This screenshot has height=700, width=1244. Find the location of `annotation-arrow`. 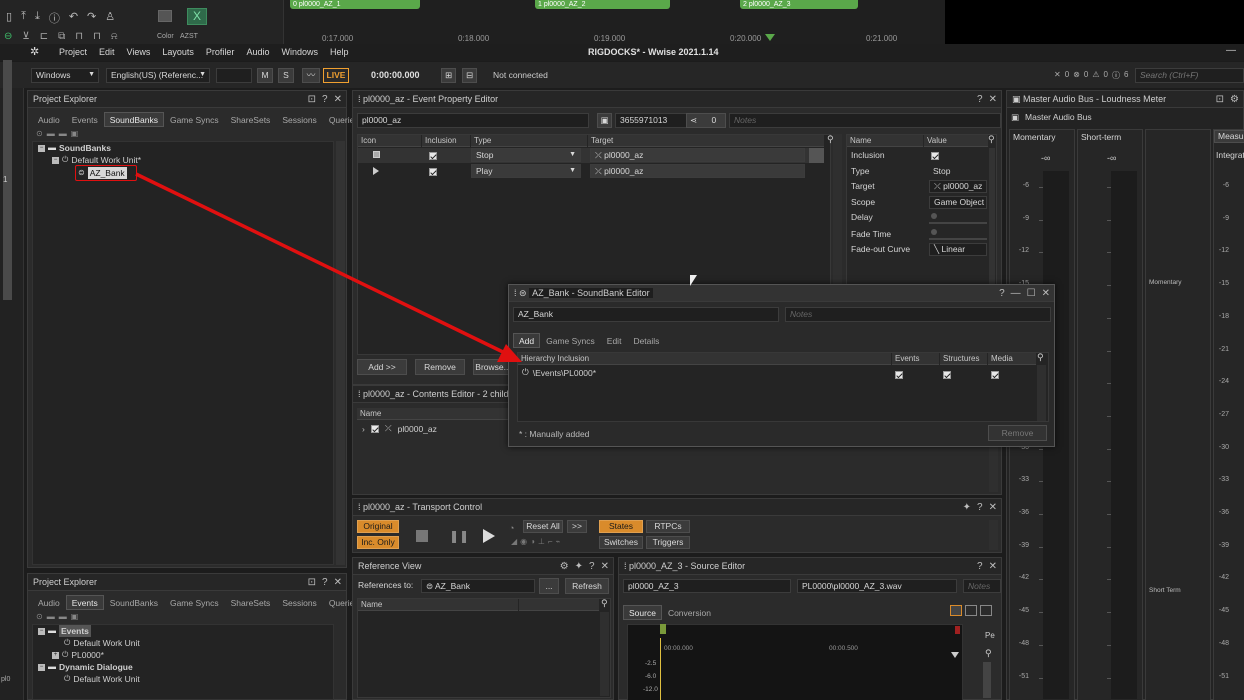

annotation-arrow is located at coordinates (328, 267).